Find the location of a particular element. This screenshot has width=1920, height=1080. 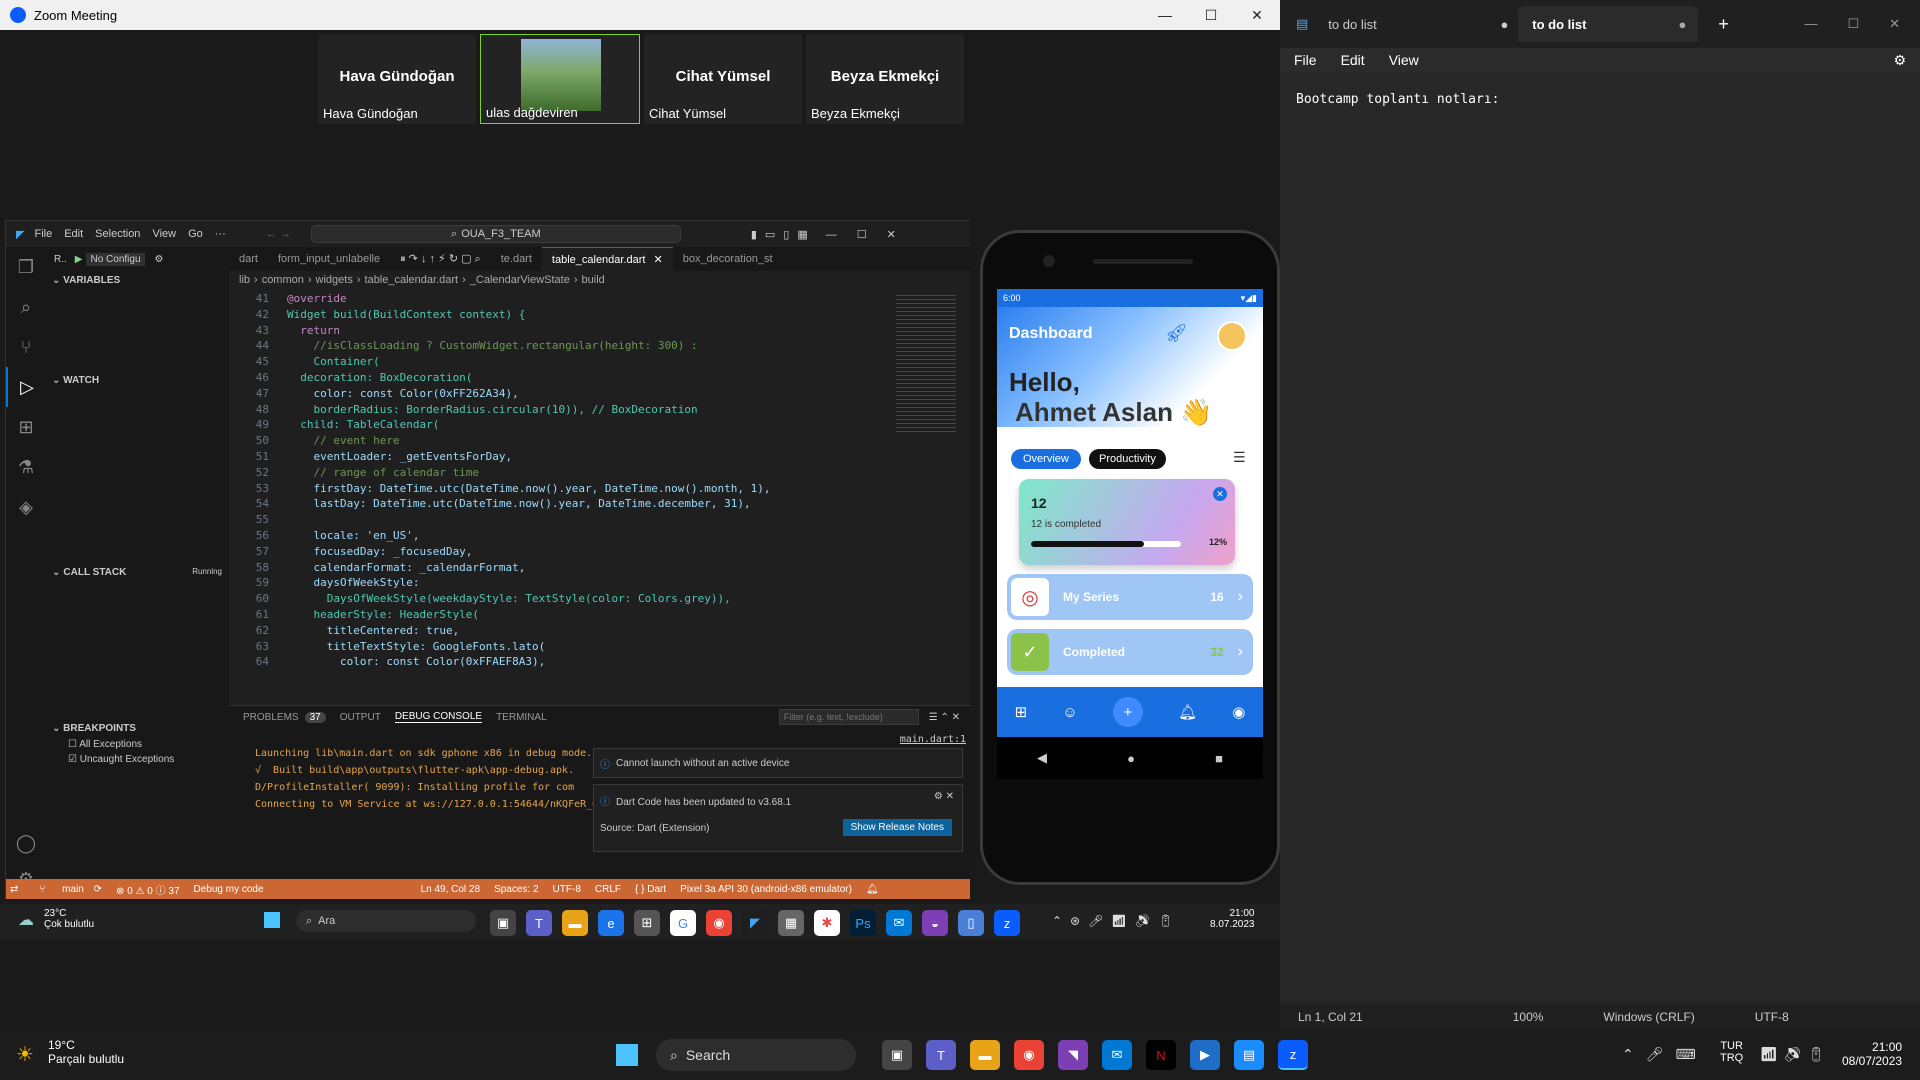

cursor-position: Ln 49, Col 28 is located at coordinates (451, 889).